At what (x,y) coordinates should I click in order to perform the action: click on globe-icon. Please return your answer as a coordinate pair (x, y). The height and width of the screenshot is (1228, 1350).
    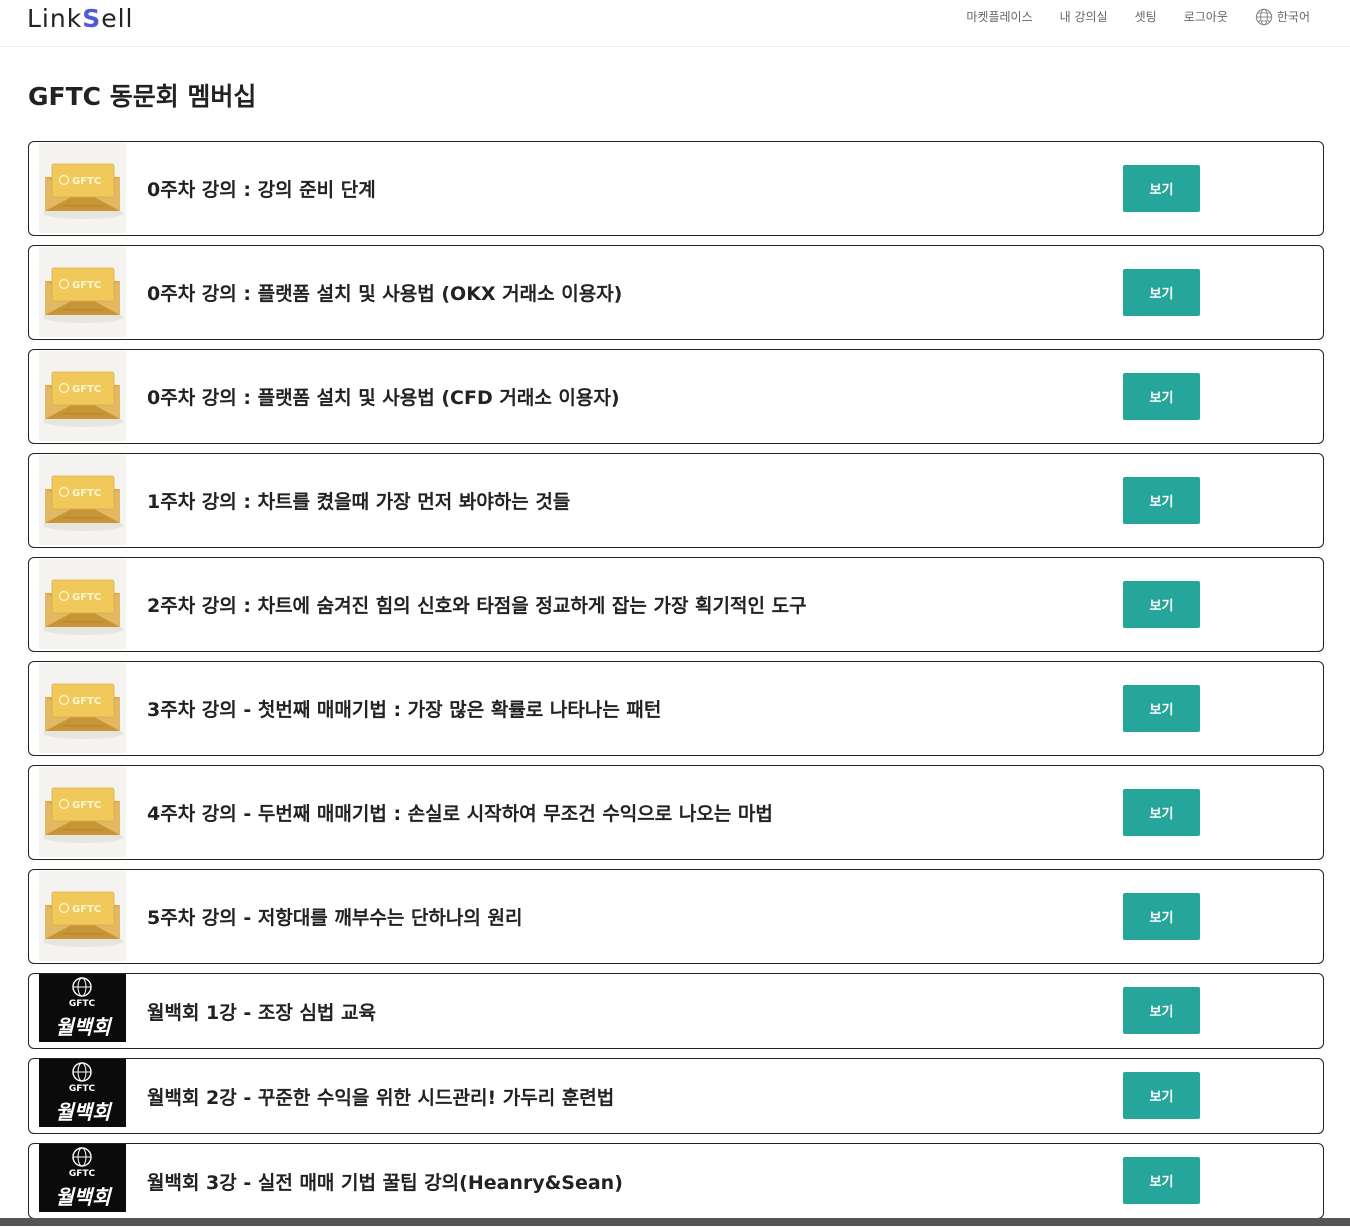
    Looking at the image, I should click on (1264, 17).